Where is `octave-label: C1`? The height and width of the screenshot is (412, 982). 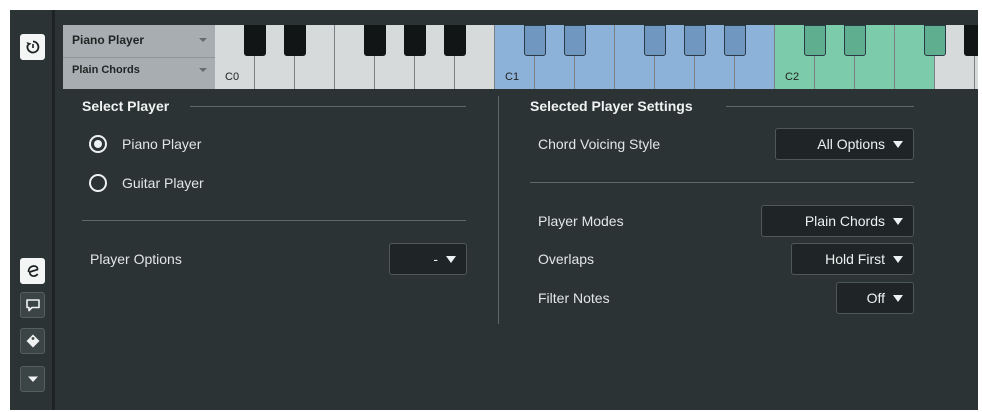
octave-label: C1 is located at coordinates (512, 77).